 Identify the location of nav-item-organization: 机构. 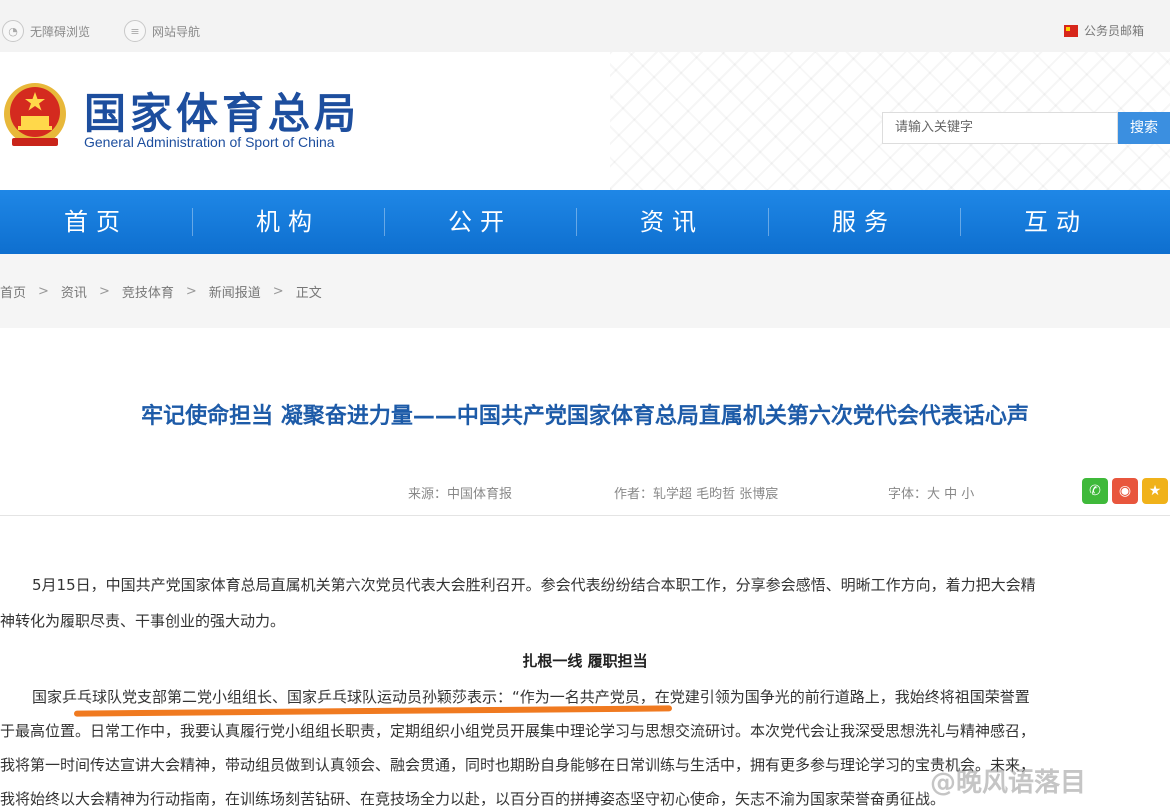
(288, 222).